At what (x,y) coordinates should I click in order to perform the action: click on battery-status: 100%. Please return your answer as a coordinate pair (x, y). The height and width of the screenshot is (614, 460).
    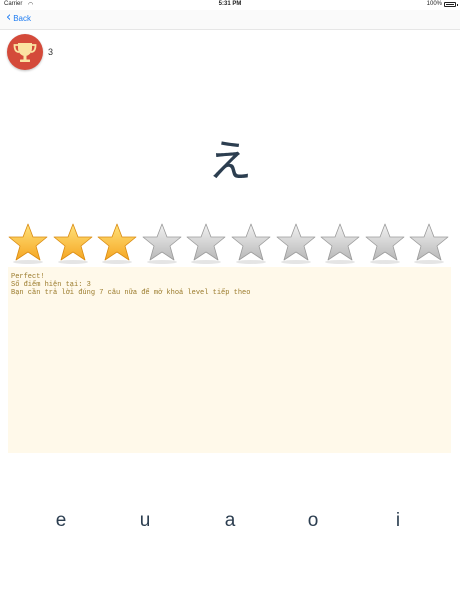
    Looking at the image, I should click on (442, 4).